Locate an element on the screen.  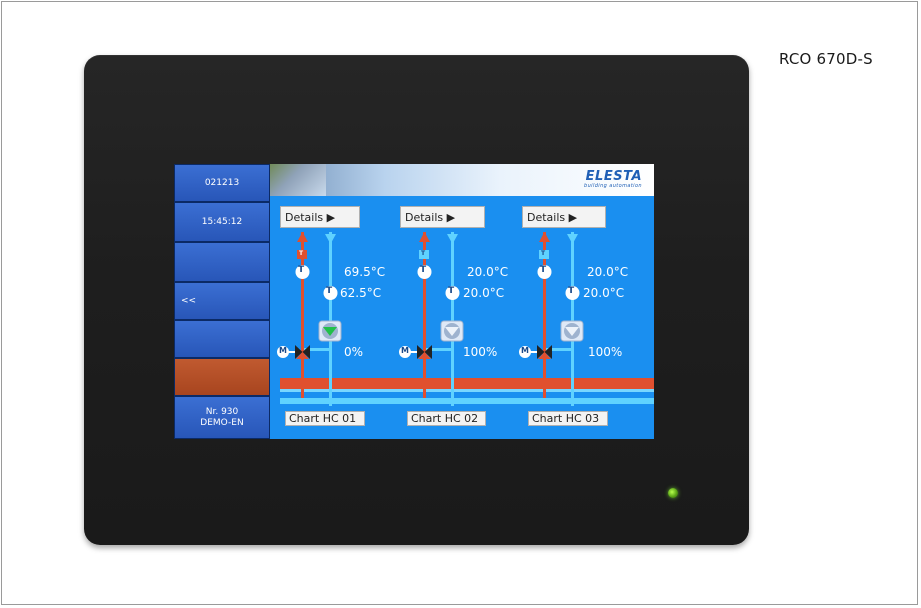
device-info-button: Nr. 930 DEMO-EN is located at coordinates (222, 417).